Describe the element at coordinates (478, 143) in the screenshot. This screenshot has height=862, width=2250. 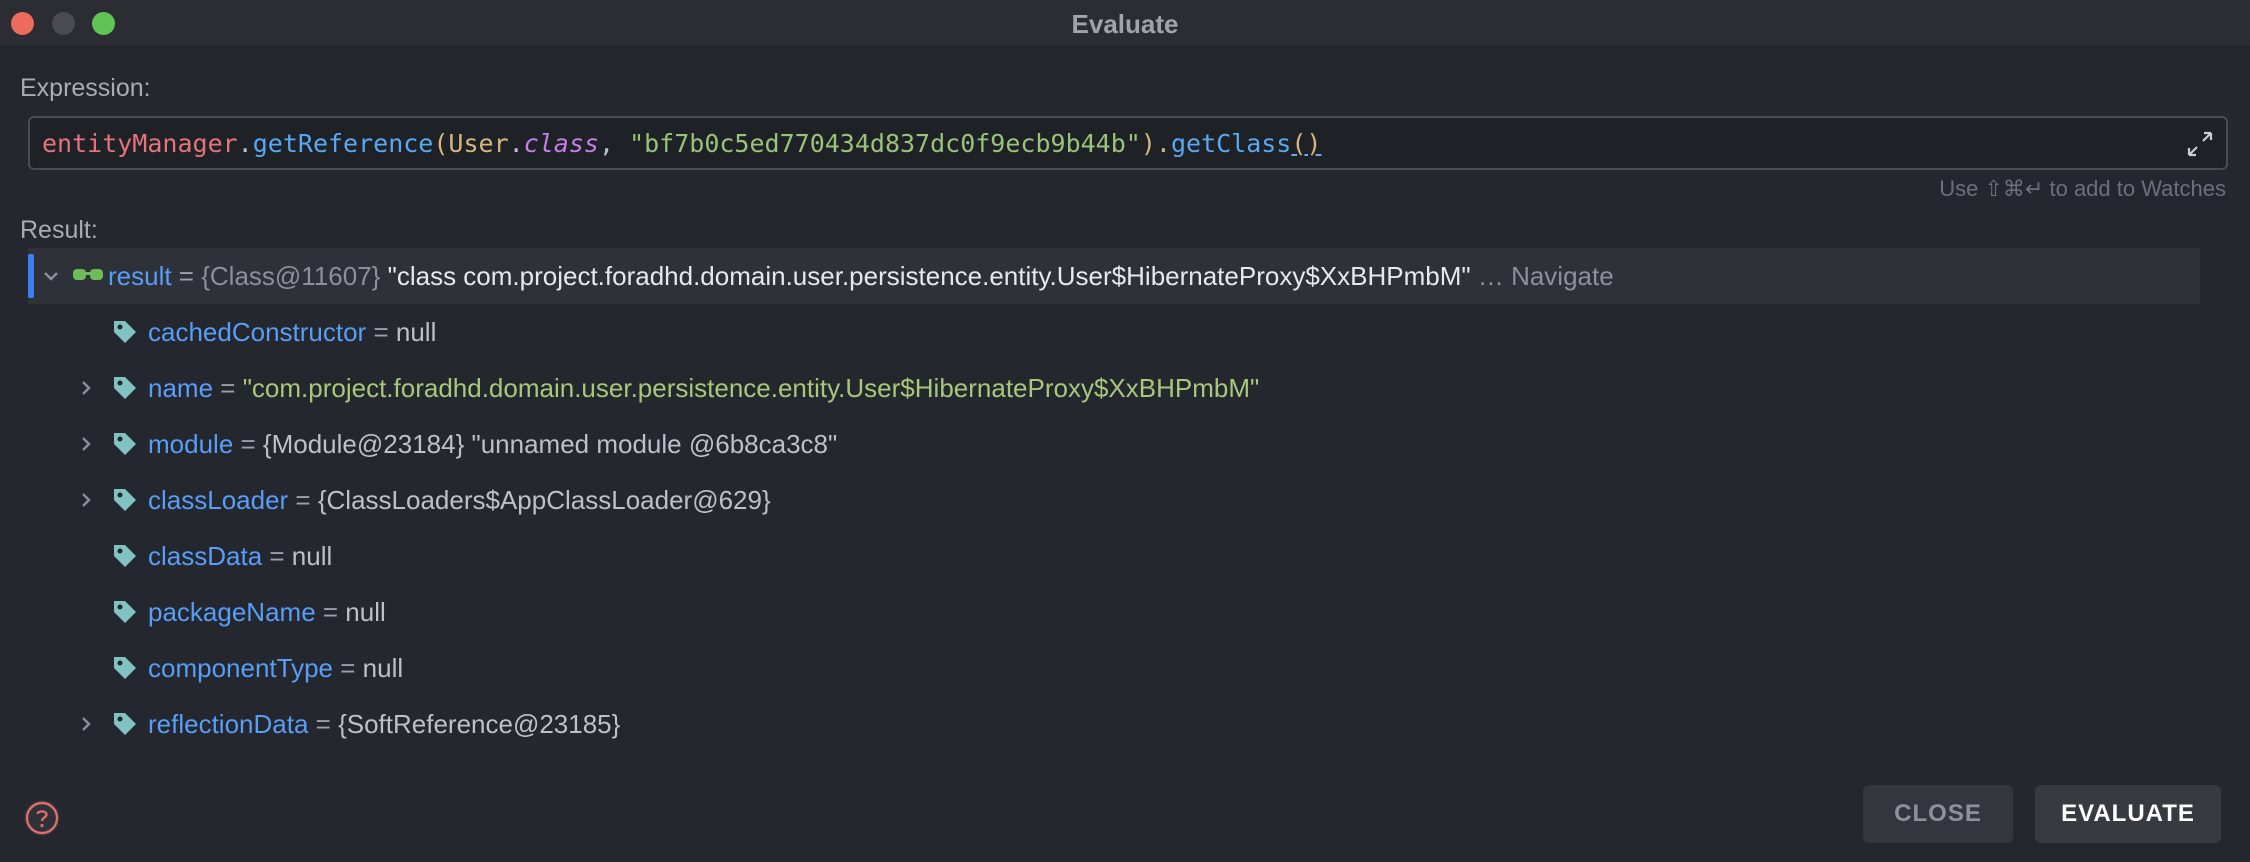
I see `token-class-name: User` at that location.